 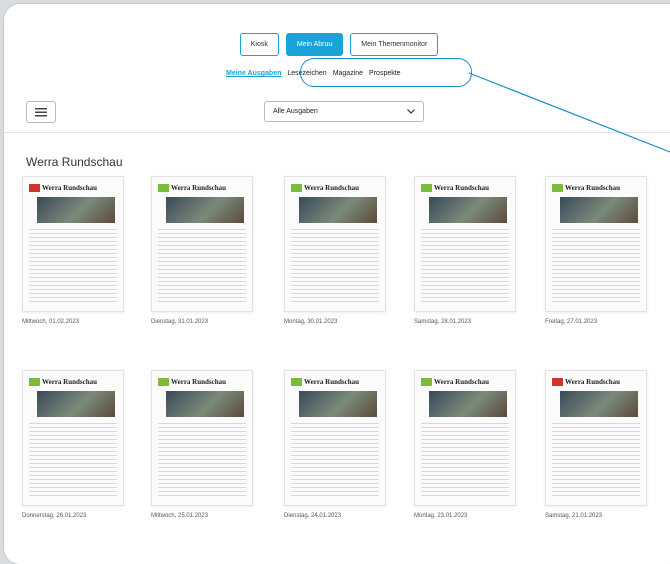 I want to click on issue-card: Werra Rundschau Montag, 30.01.2023, so click(x=335, y=250).